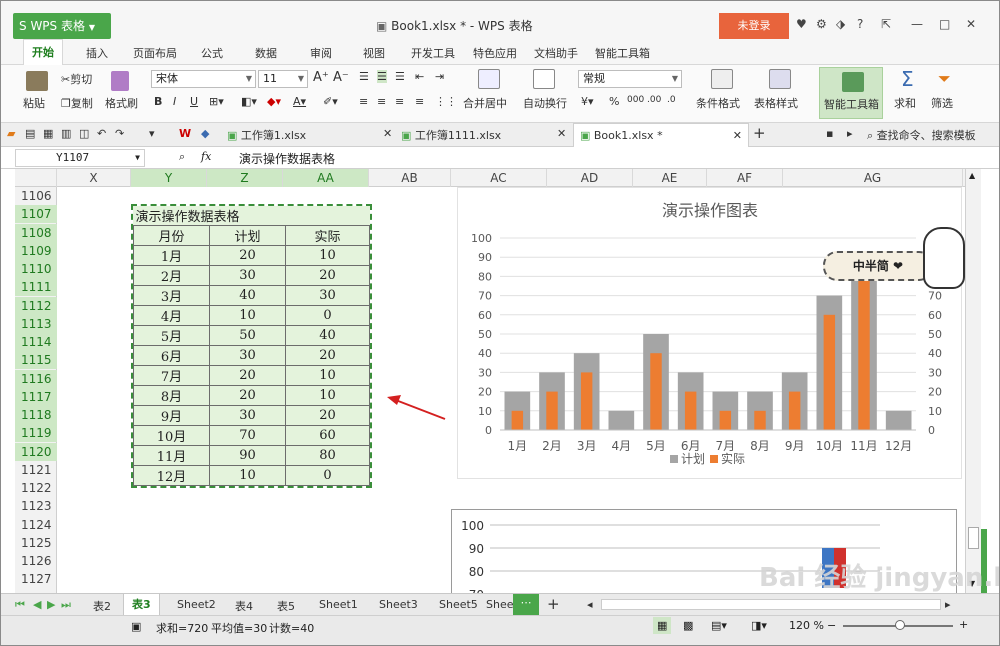 This screenshot has height=646, width=1000. I want to click on cloud-icon: ◆, so click(205, 133).